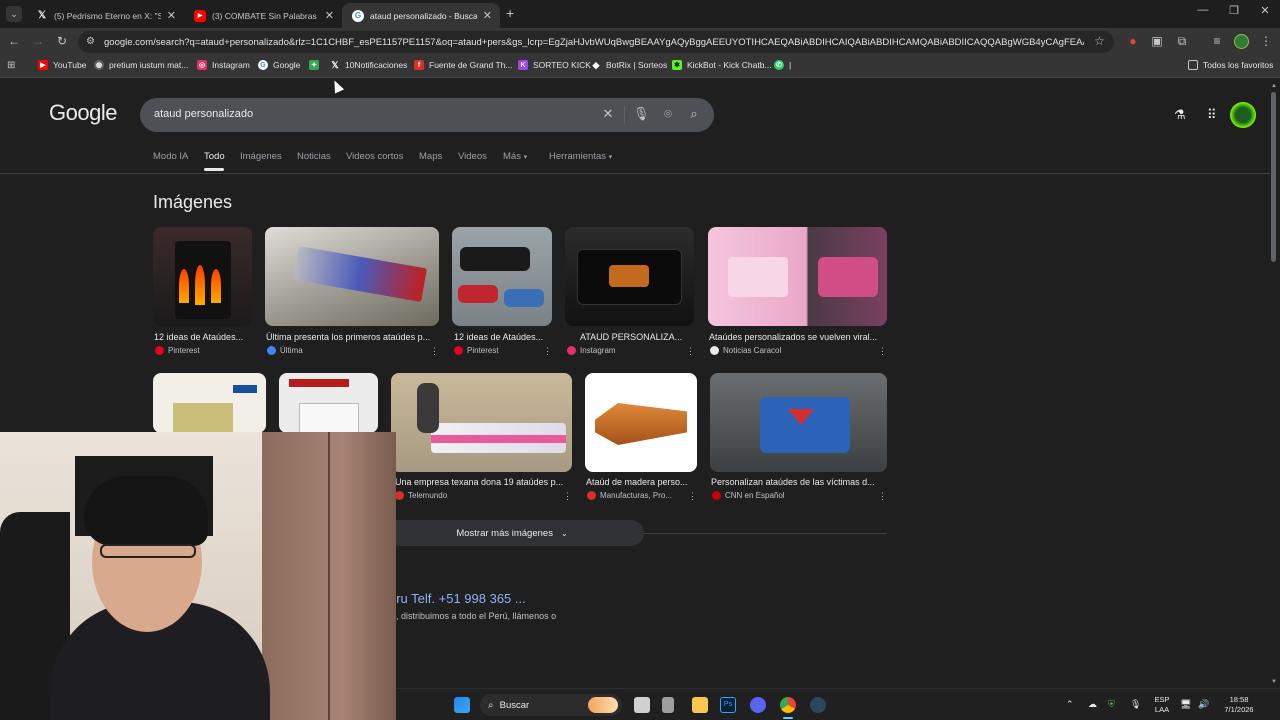 This screenshot has width=1280, height=720. Describe the element at coordinates (1157, 41) in the screenshot. I see `extension-box-icon: ▣` at that location.